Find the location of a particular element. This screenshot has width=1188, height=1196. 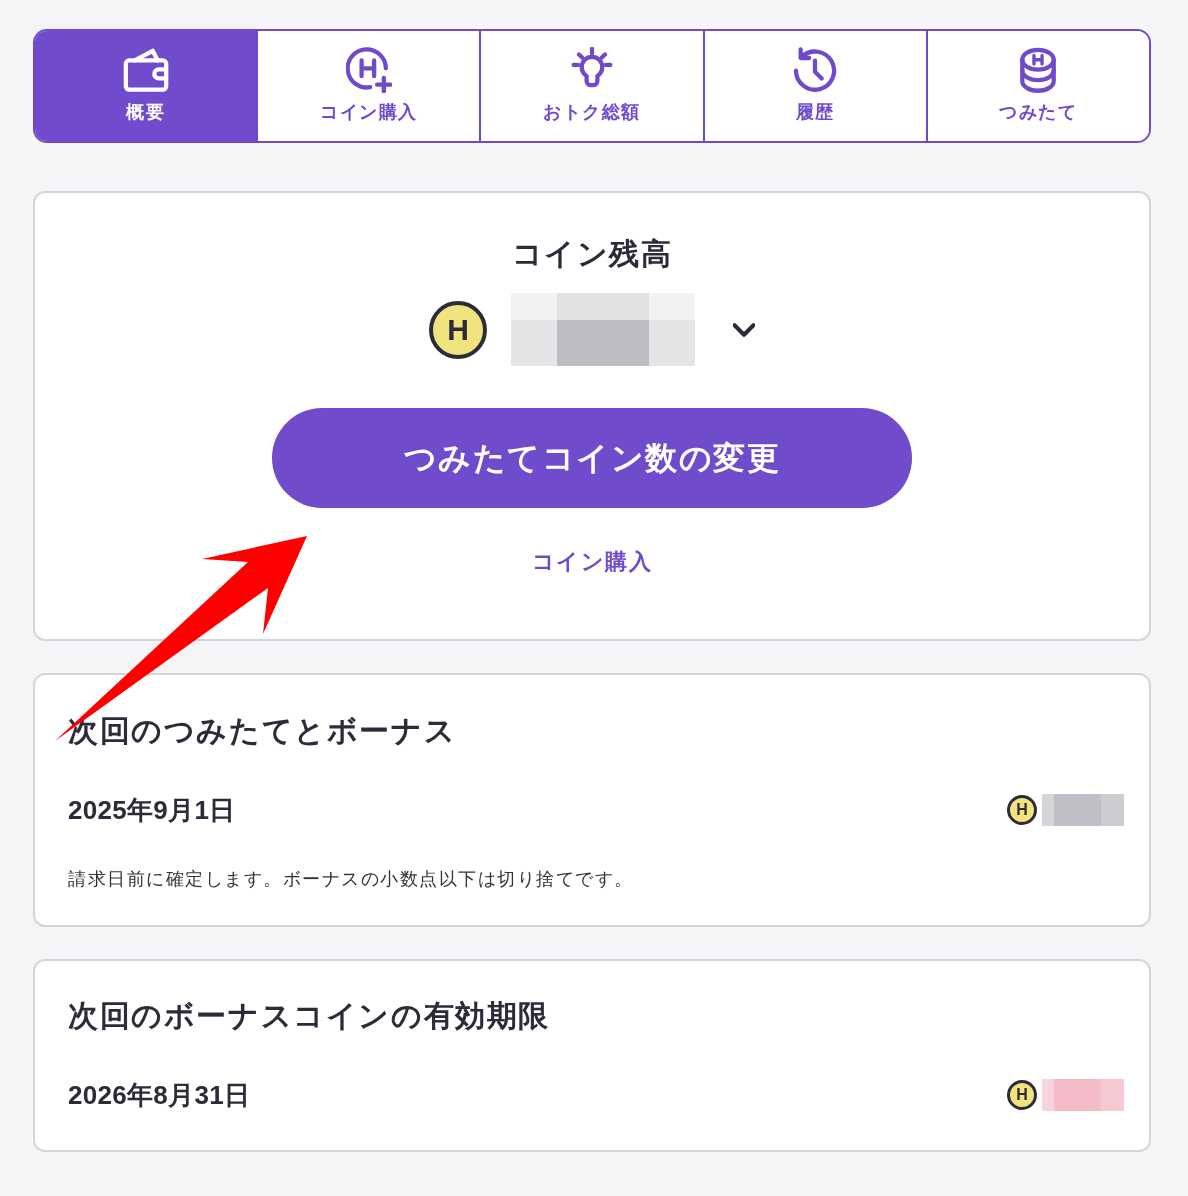

tab: 概要 is located at coordinates (146, 86).